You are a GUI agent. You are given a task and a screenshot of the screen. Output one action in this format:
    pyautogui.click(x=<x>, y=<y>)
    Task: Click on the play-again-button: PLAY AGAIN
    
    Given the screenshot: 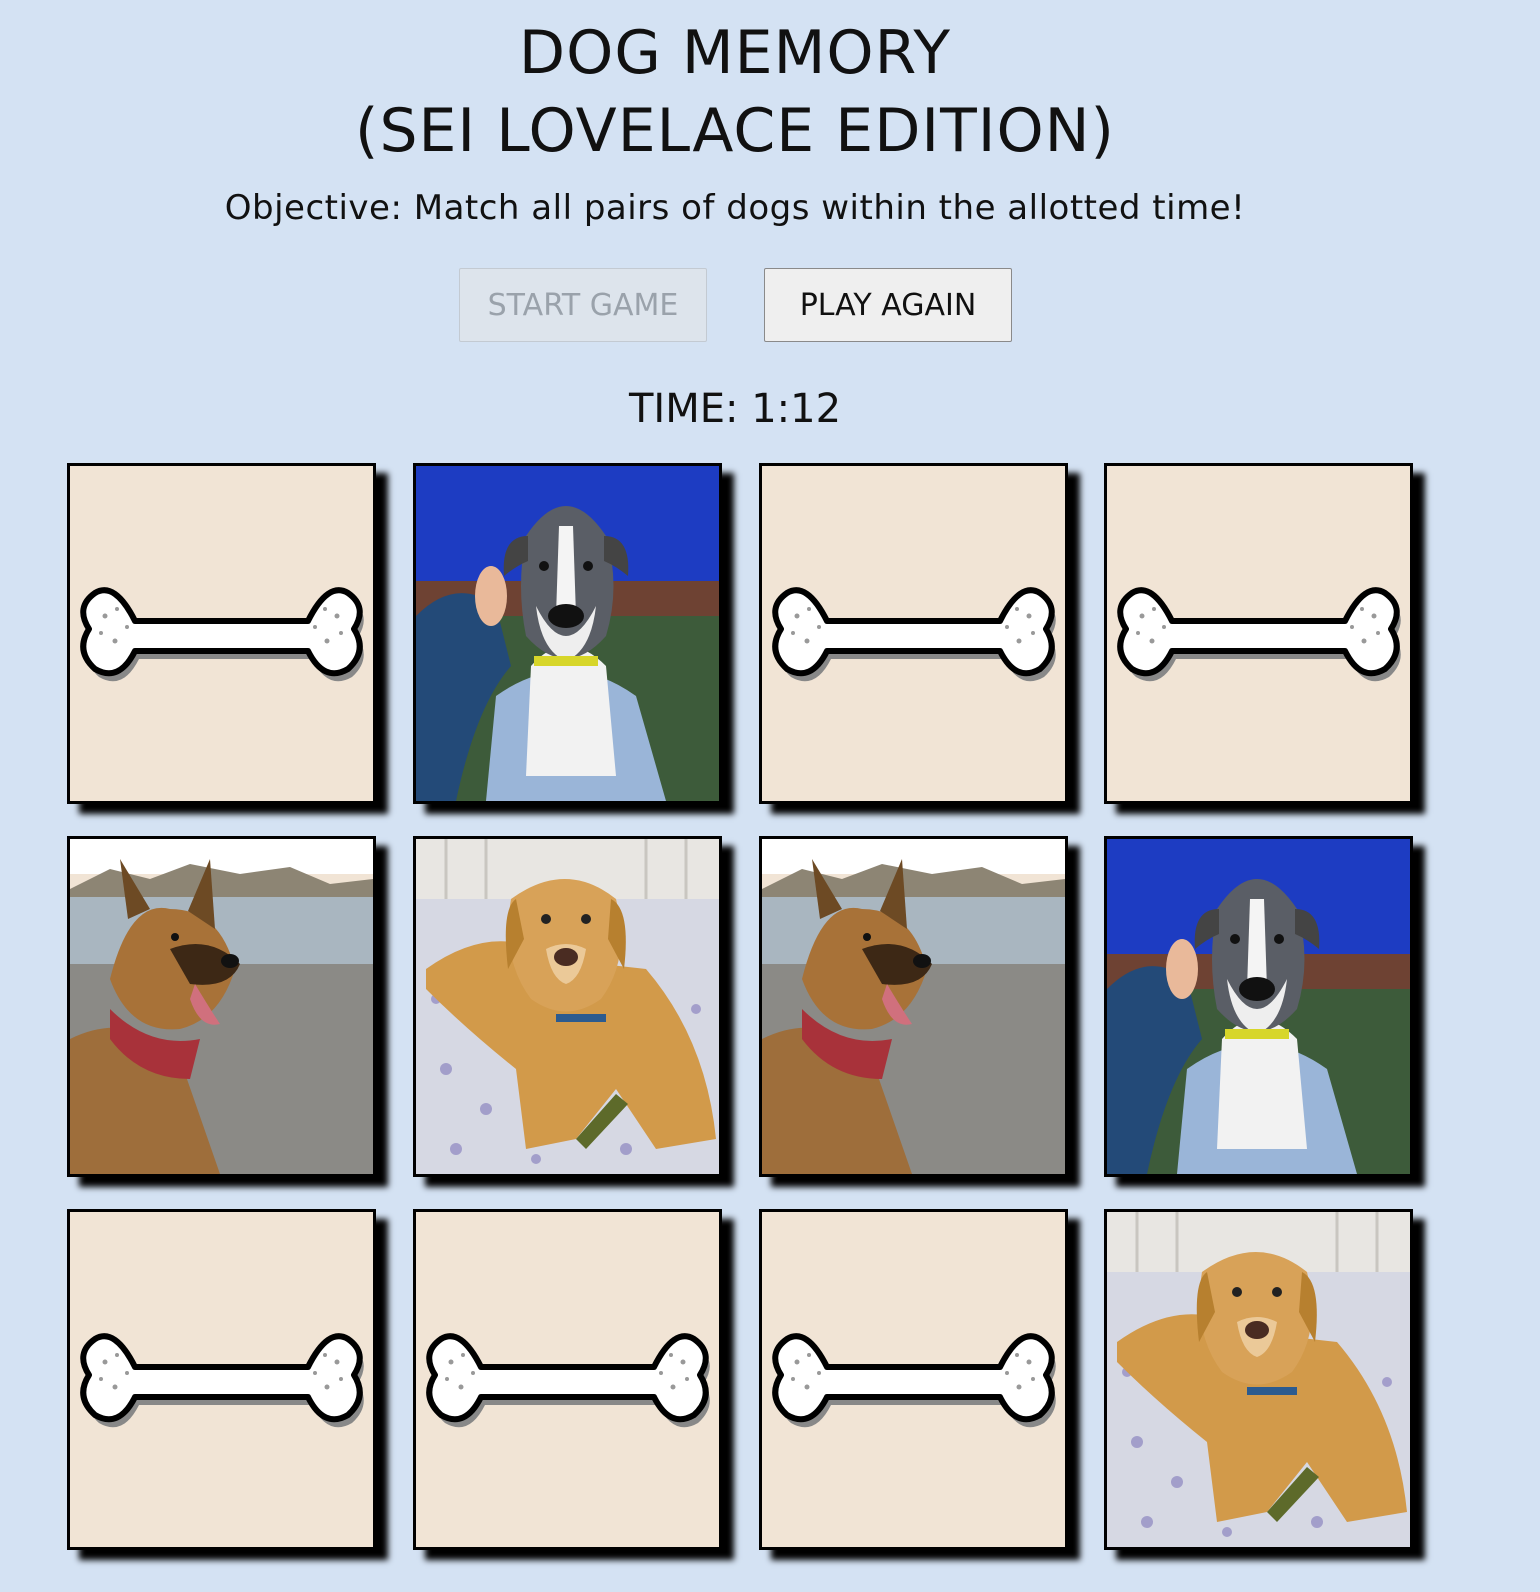 What is the action you would take?
    pyautogui.click(x=888, y=305)
    